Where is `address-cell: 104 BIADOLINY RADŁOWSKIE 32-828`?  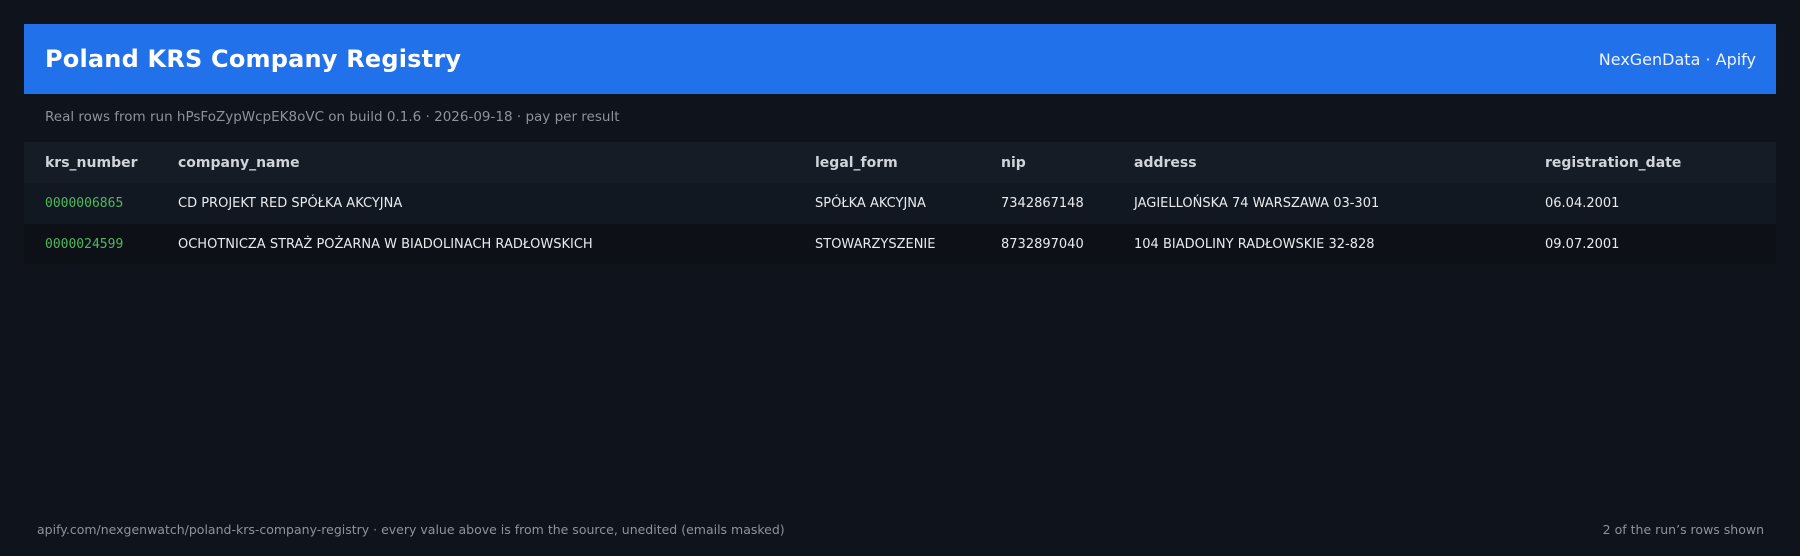 address-cell: 104 BIADOLINY RADŁOWSKIE 32-828 is located at coordinates (1254, 244).